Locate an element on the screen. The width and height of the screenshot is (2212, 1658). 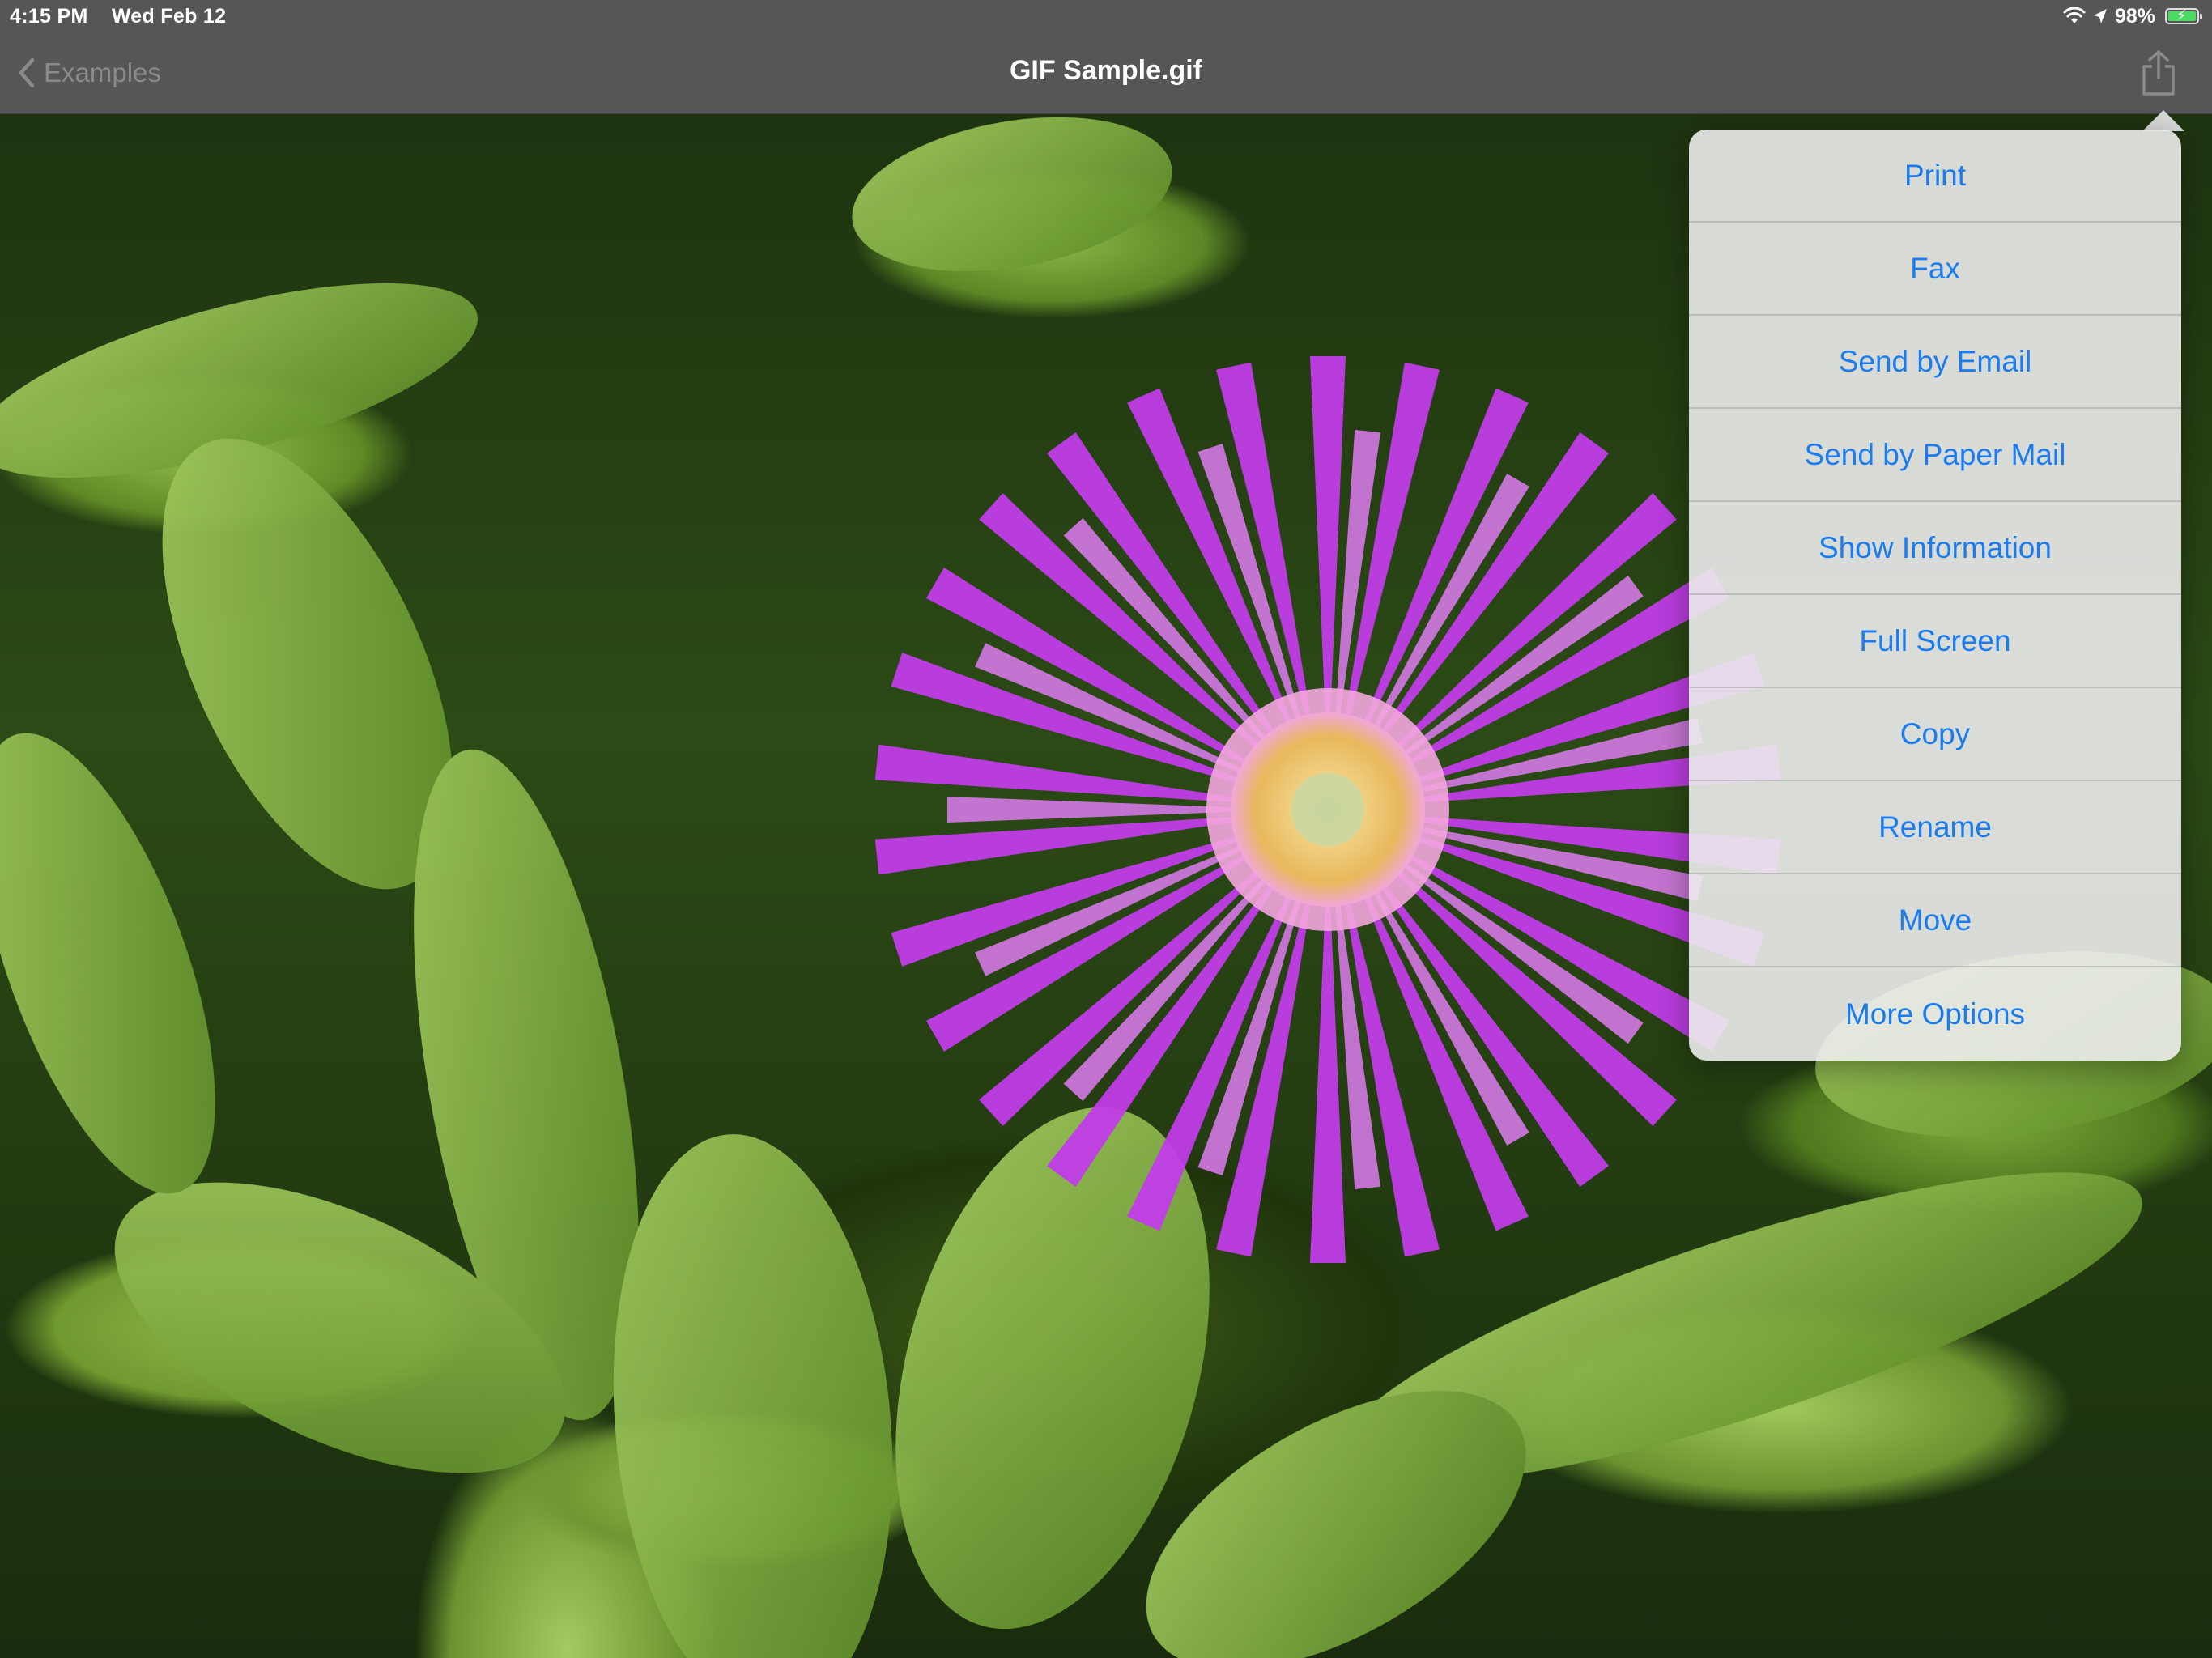
menu-item-rename: Rename is located at coordinates (1935, 827).